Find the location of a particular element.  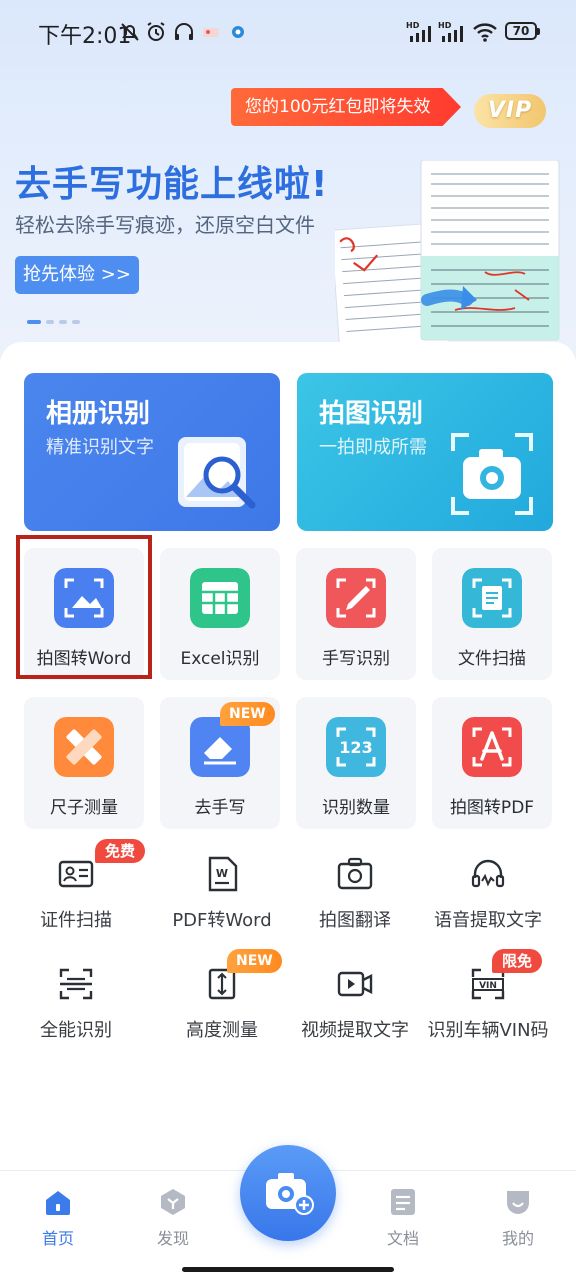

tool-label: 手写识别 is located at coordinates (356, 659).